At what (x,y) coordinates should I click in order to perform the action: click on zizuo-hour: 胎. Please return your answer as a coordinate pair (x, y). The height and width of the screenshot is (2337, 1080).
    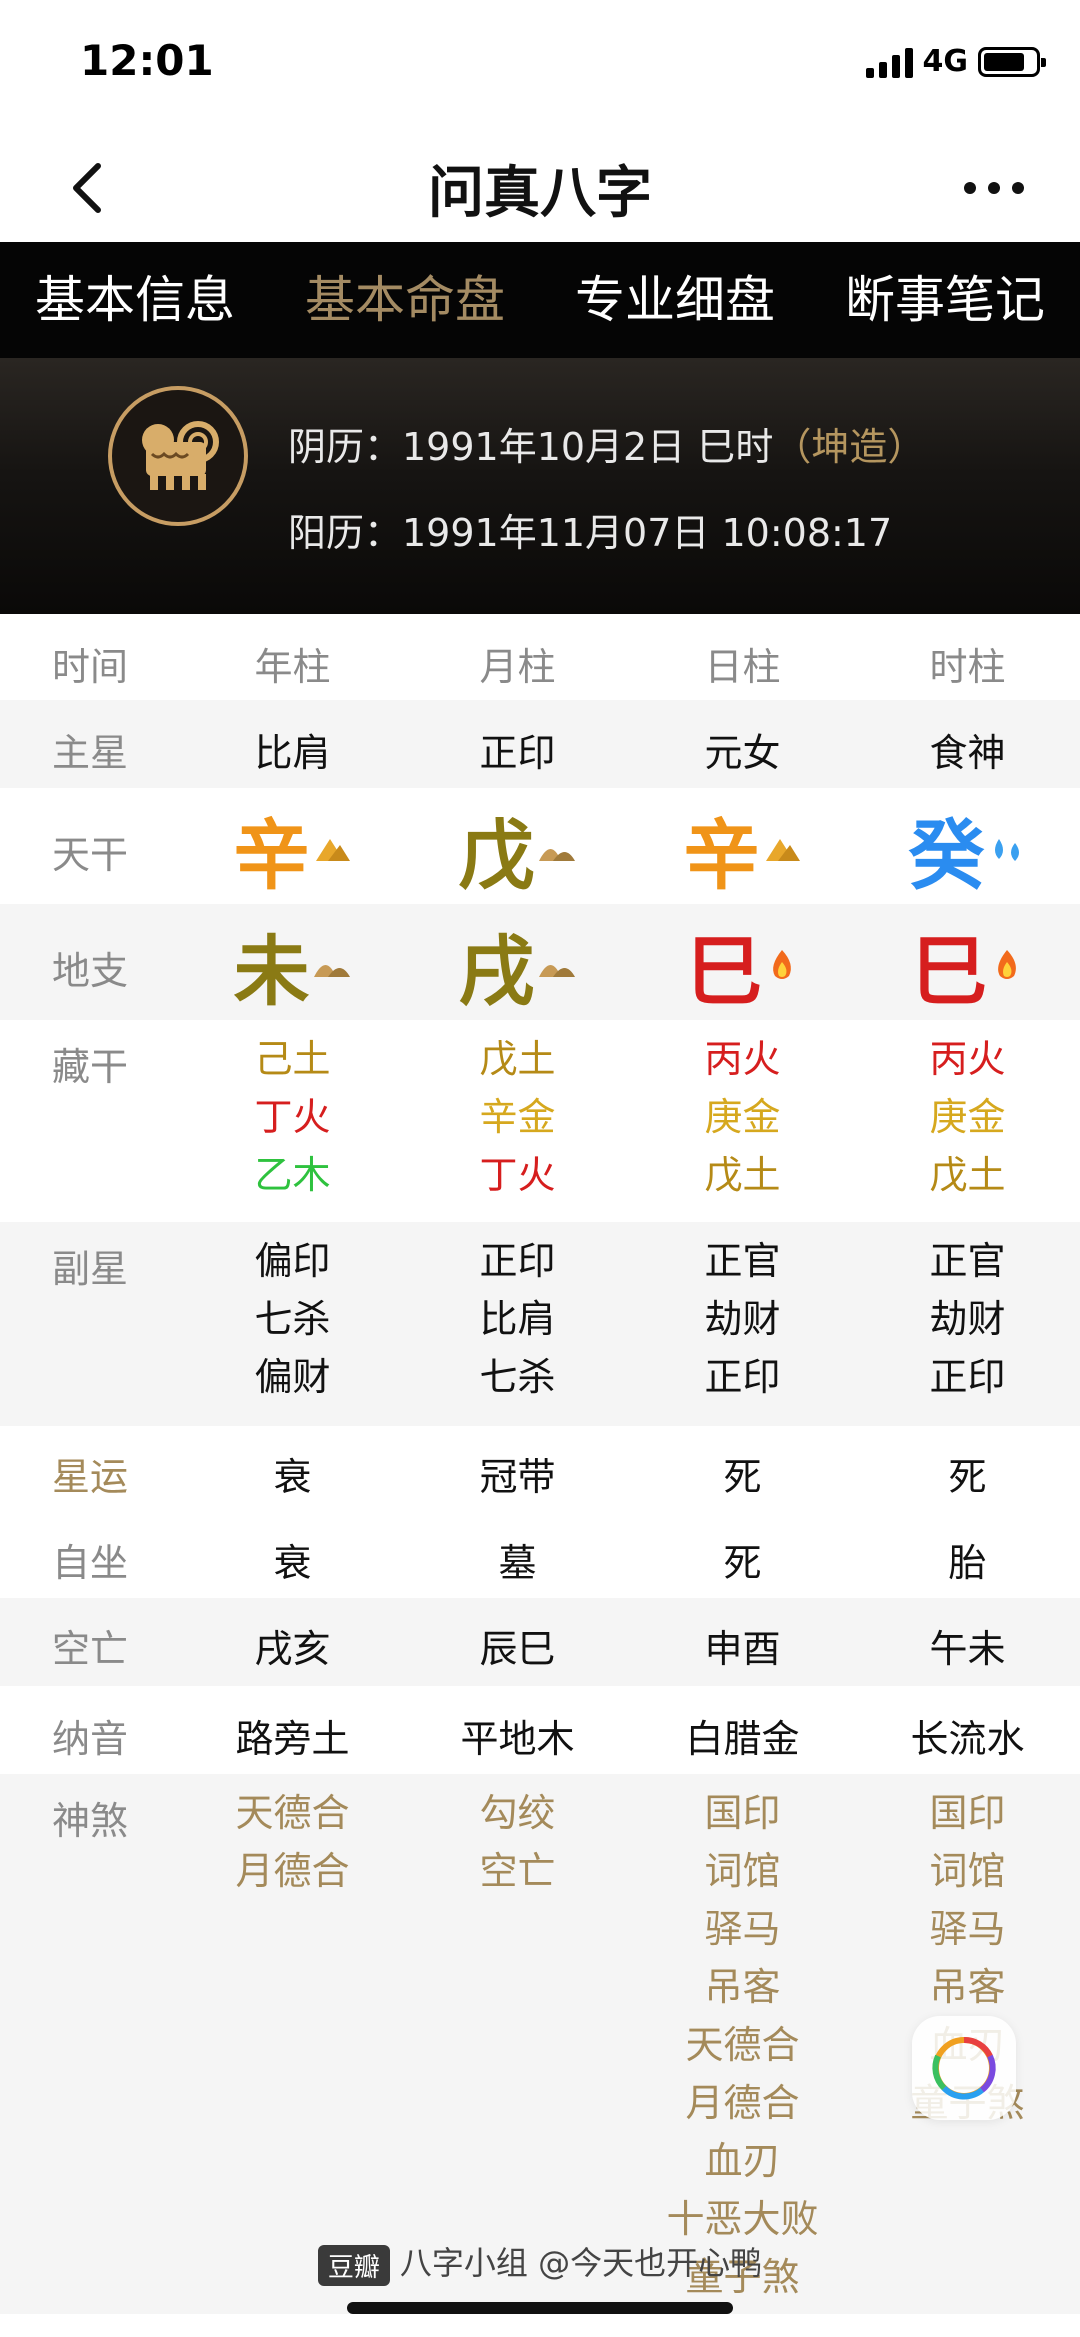
    Looking at the image, I should click on (967, 1563).